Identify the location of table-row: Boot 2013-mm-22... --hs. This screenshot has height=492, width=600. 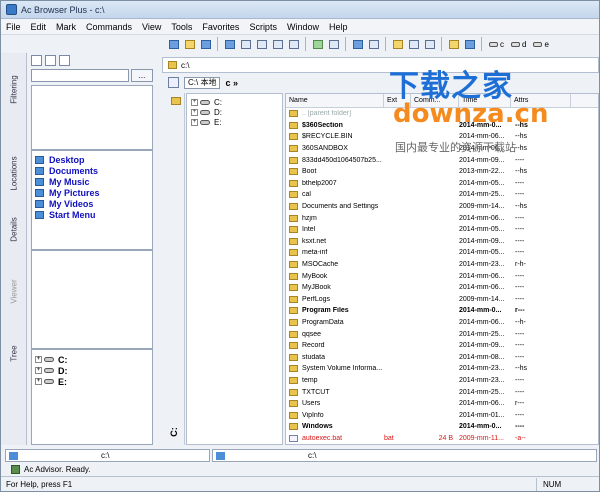
(442, 172).